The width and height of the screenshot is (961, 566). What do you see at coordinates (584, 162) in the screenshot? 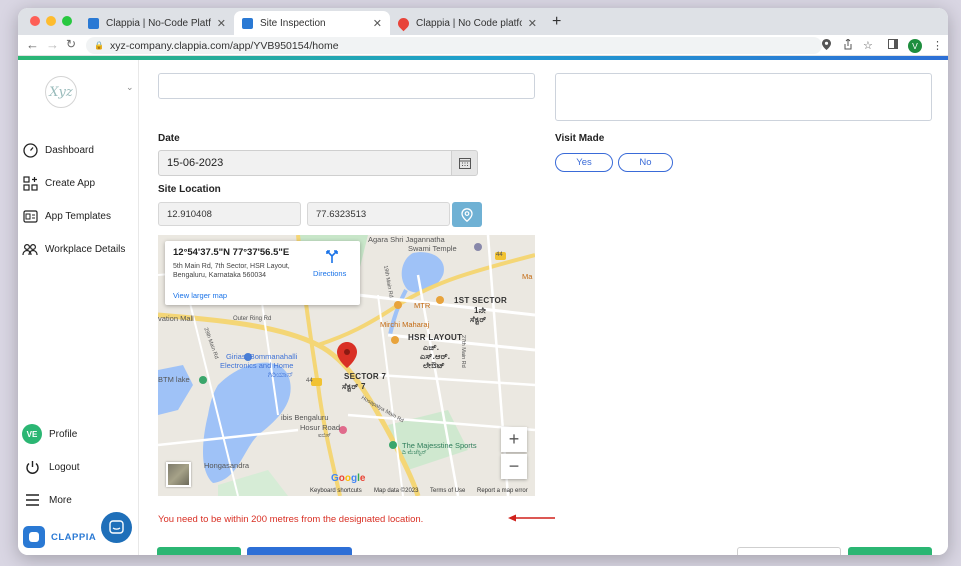
I see `visit-yes-option: Yes` at bounding box center [584, 162].